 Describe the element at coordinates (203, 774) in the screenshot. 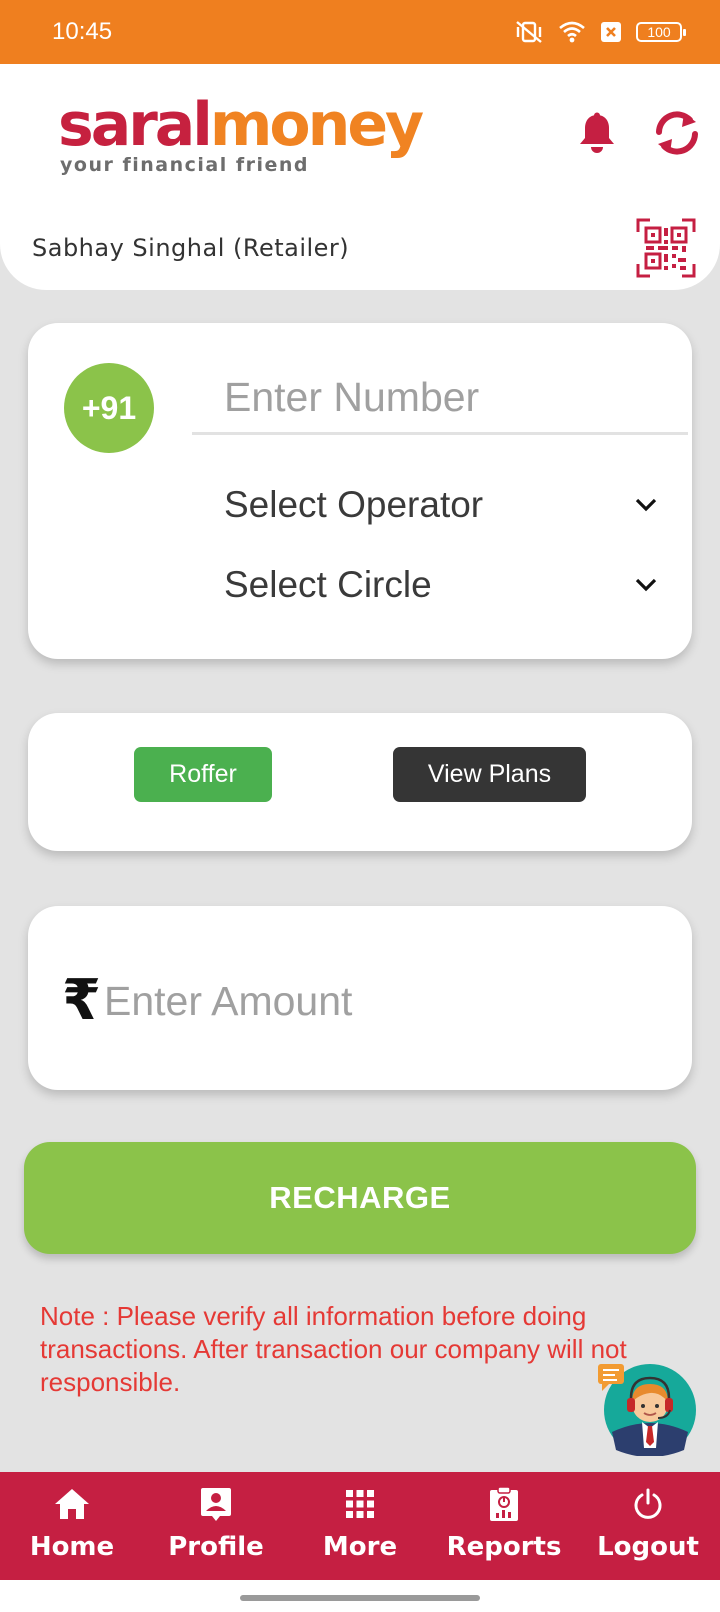

I see `roffer-button: Roffer` at that location.